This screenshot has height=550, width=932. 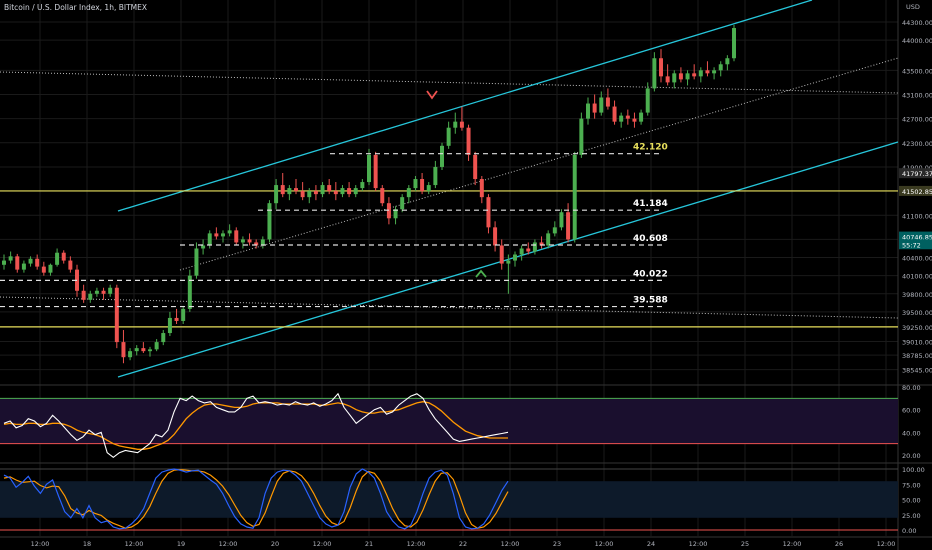 What do you see at coordinates (917, 259) in the screenshot?
I see `price-tick: 40400.00` at bounding box center [917, 259].